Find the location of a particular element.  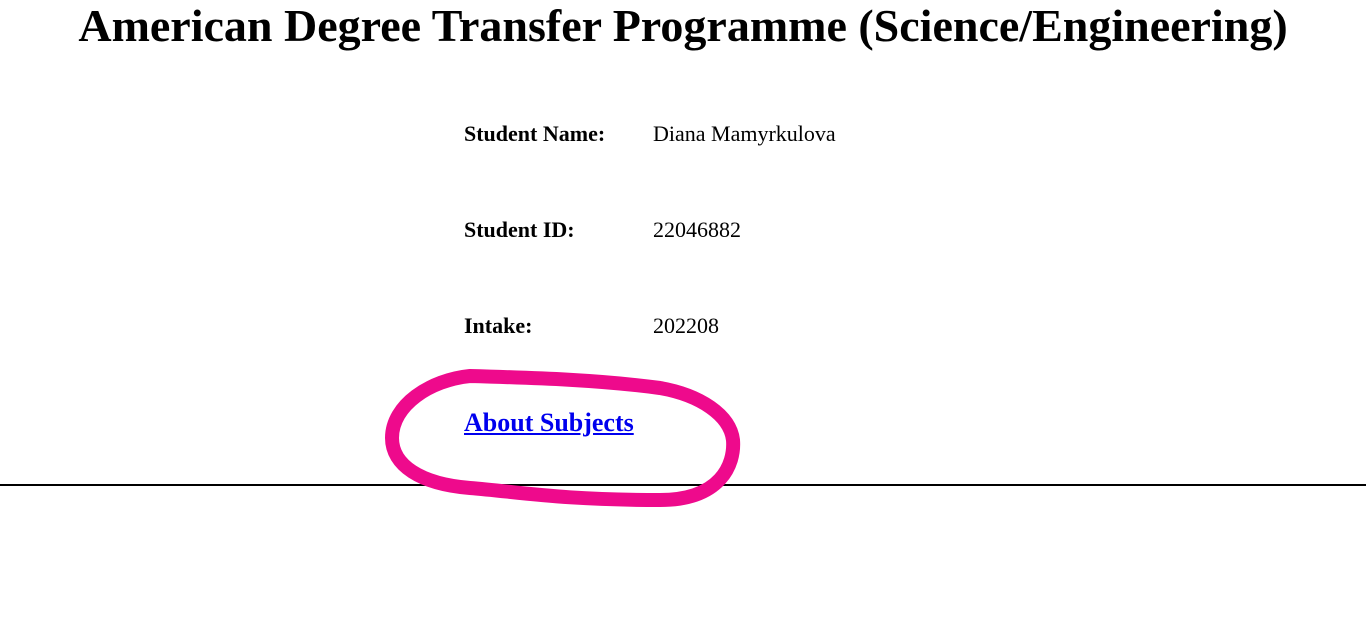

horizontal-divider is located at coordinates (683, 485).